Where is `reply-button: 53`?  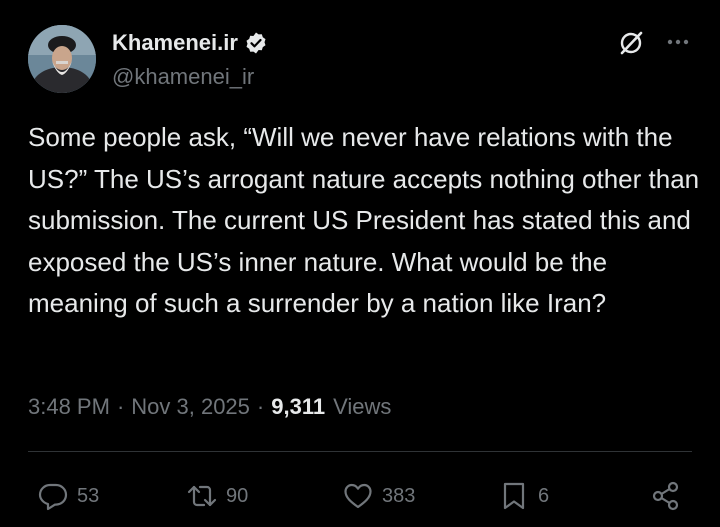
reply-button: 53 is located at coordinates (68, 496).